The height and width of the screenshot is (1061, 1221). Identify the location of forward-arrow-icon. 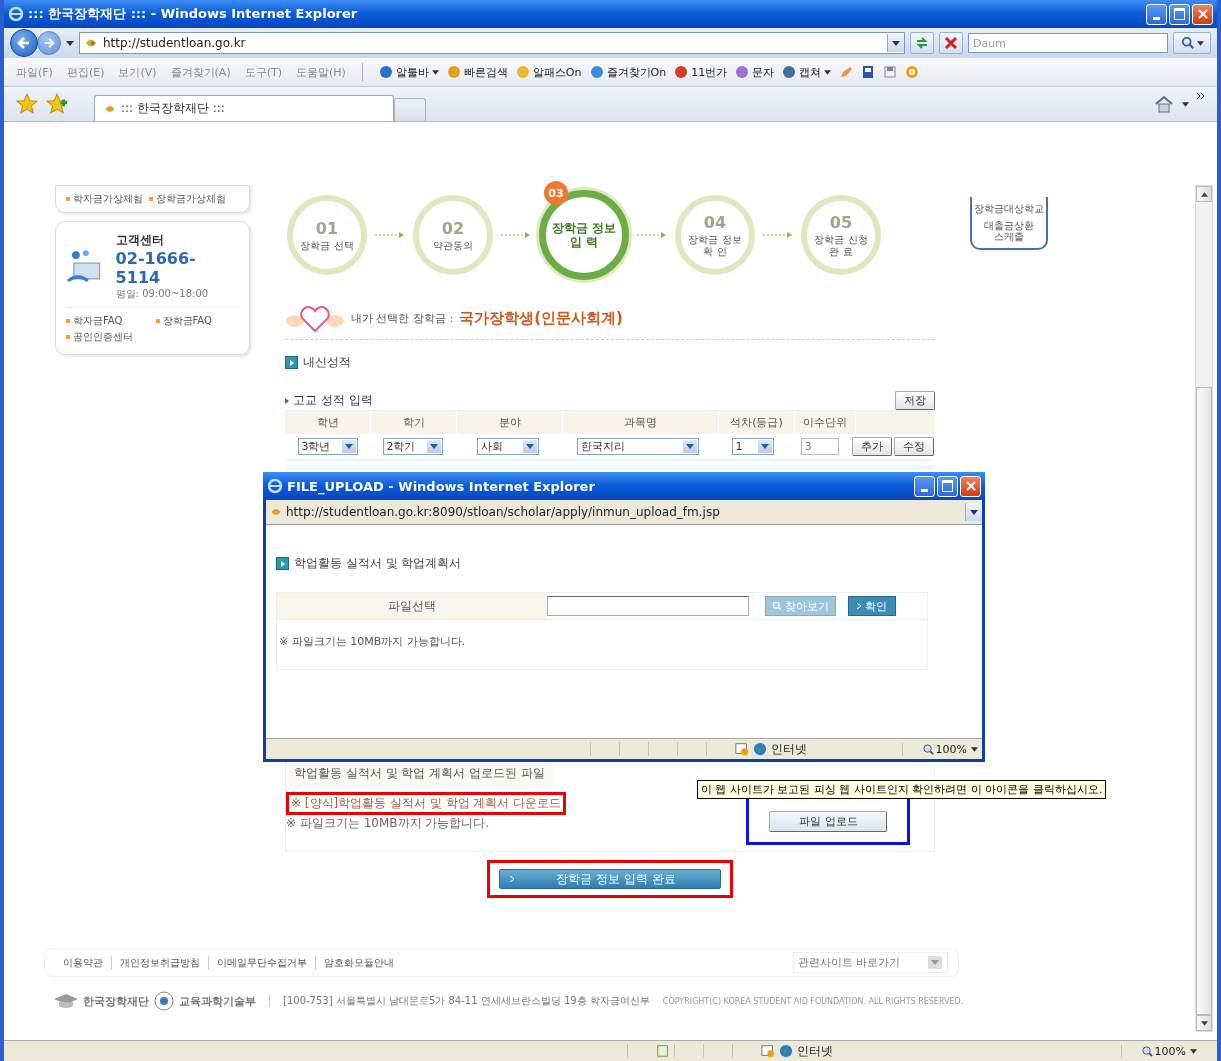
(49, 43).